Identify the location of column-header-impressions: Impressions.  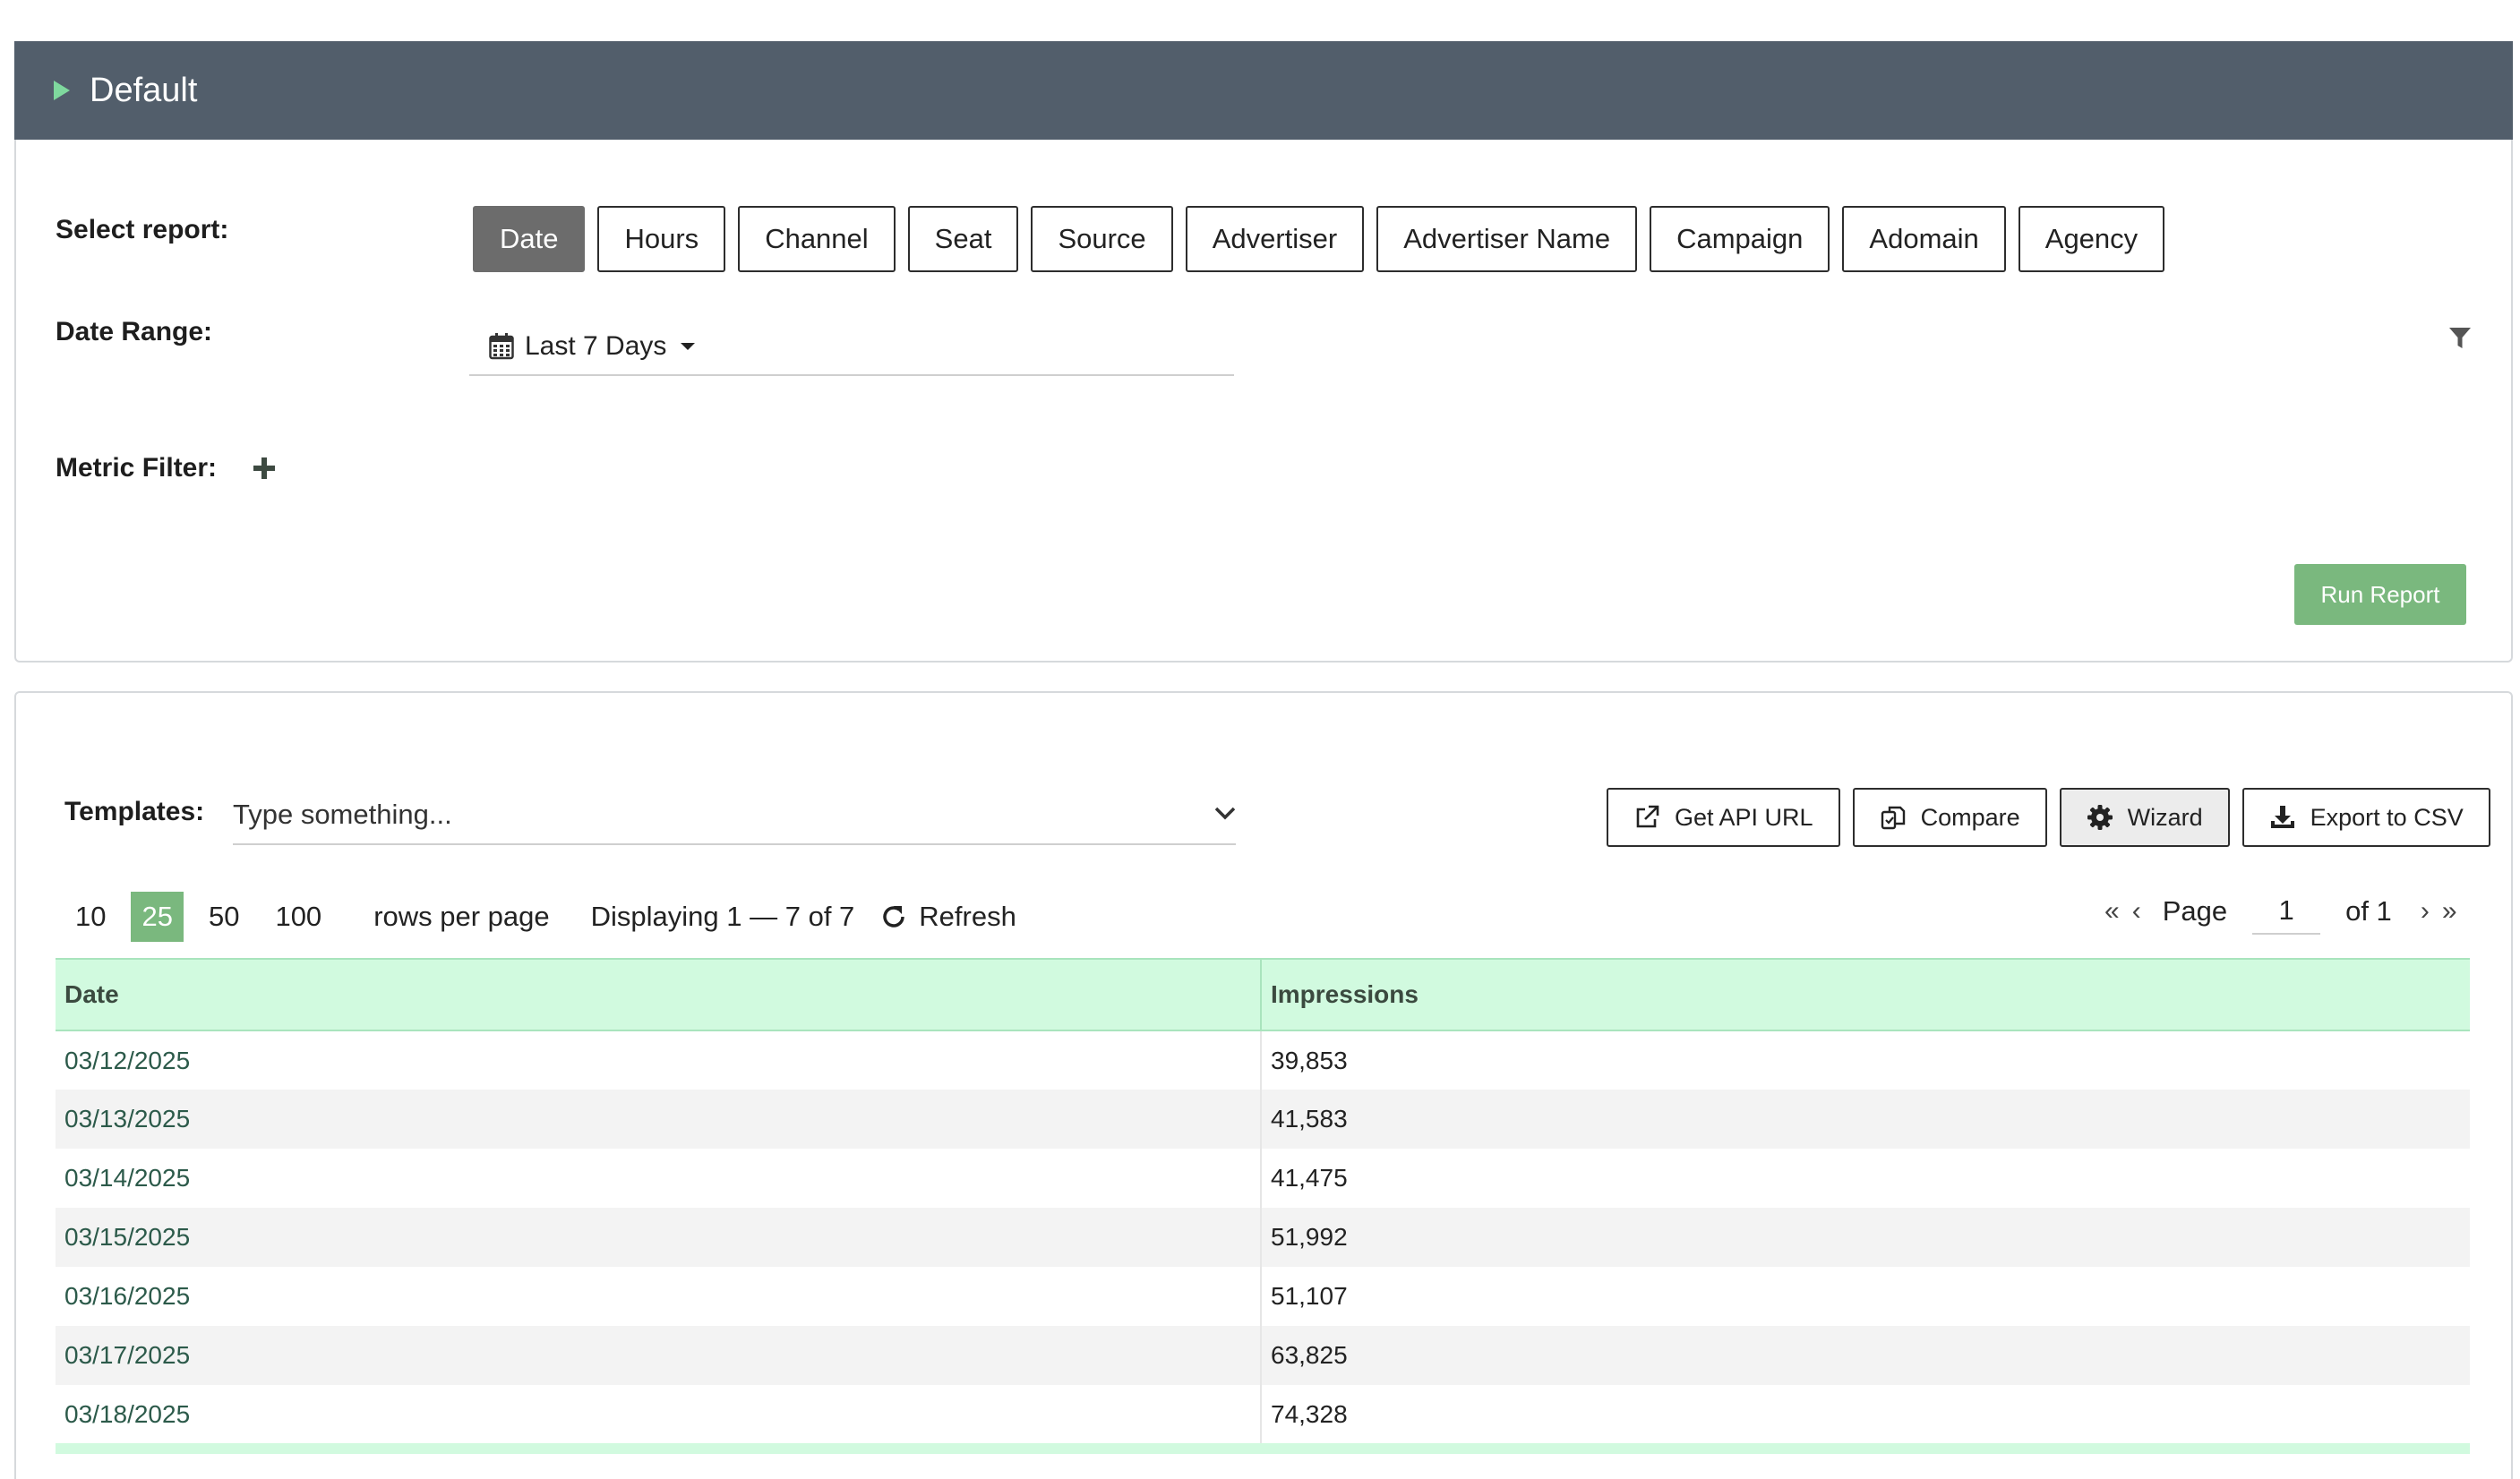
(1866, 994).